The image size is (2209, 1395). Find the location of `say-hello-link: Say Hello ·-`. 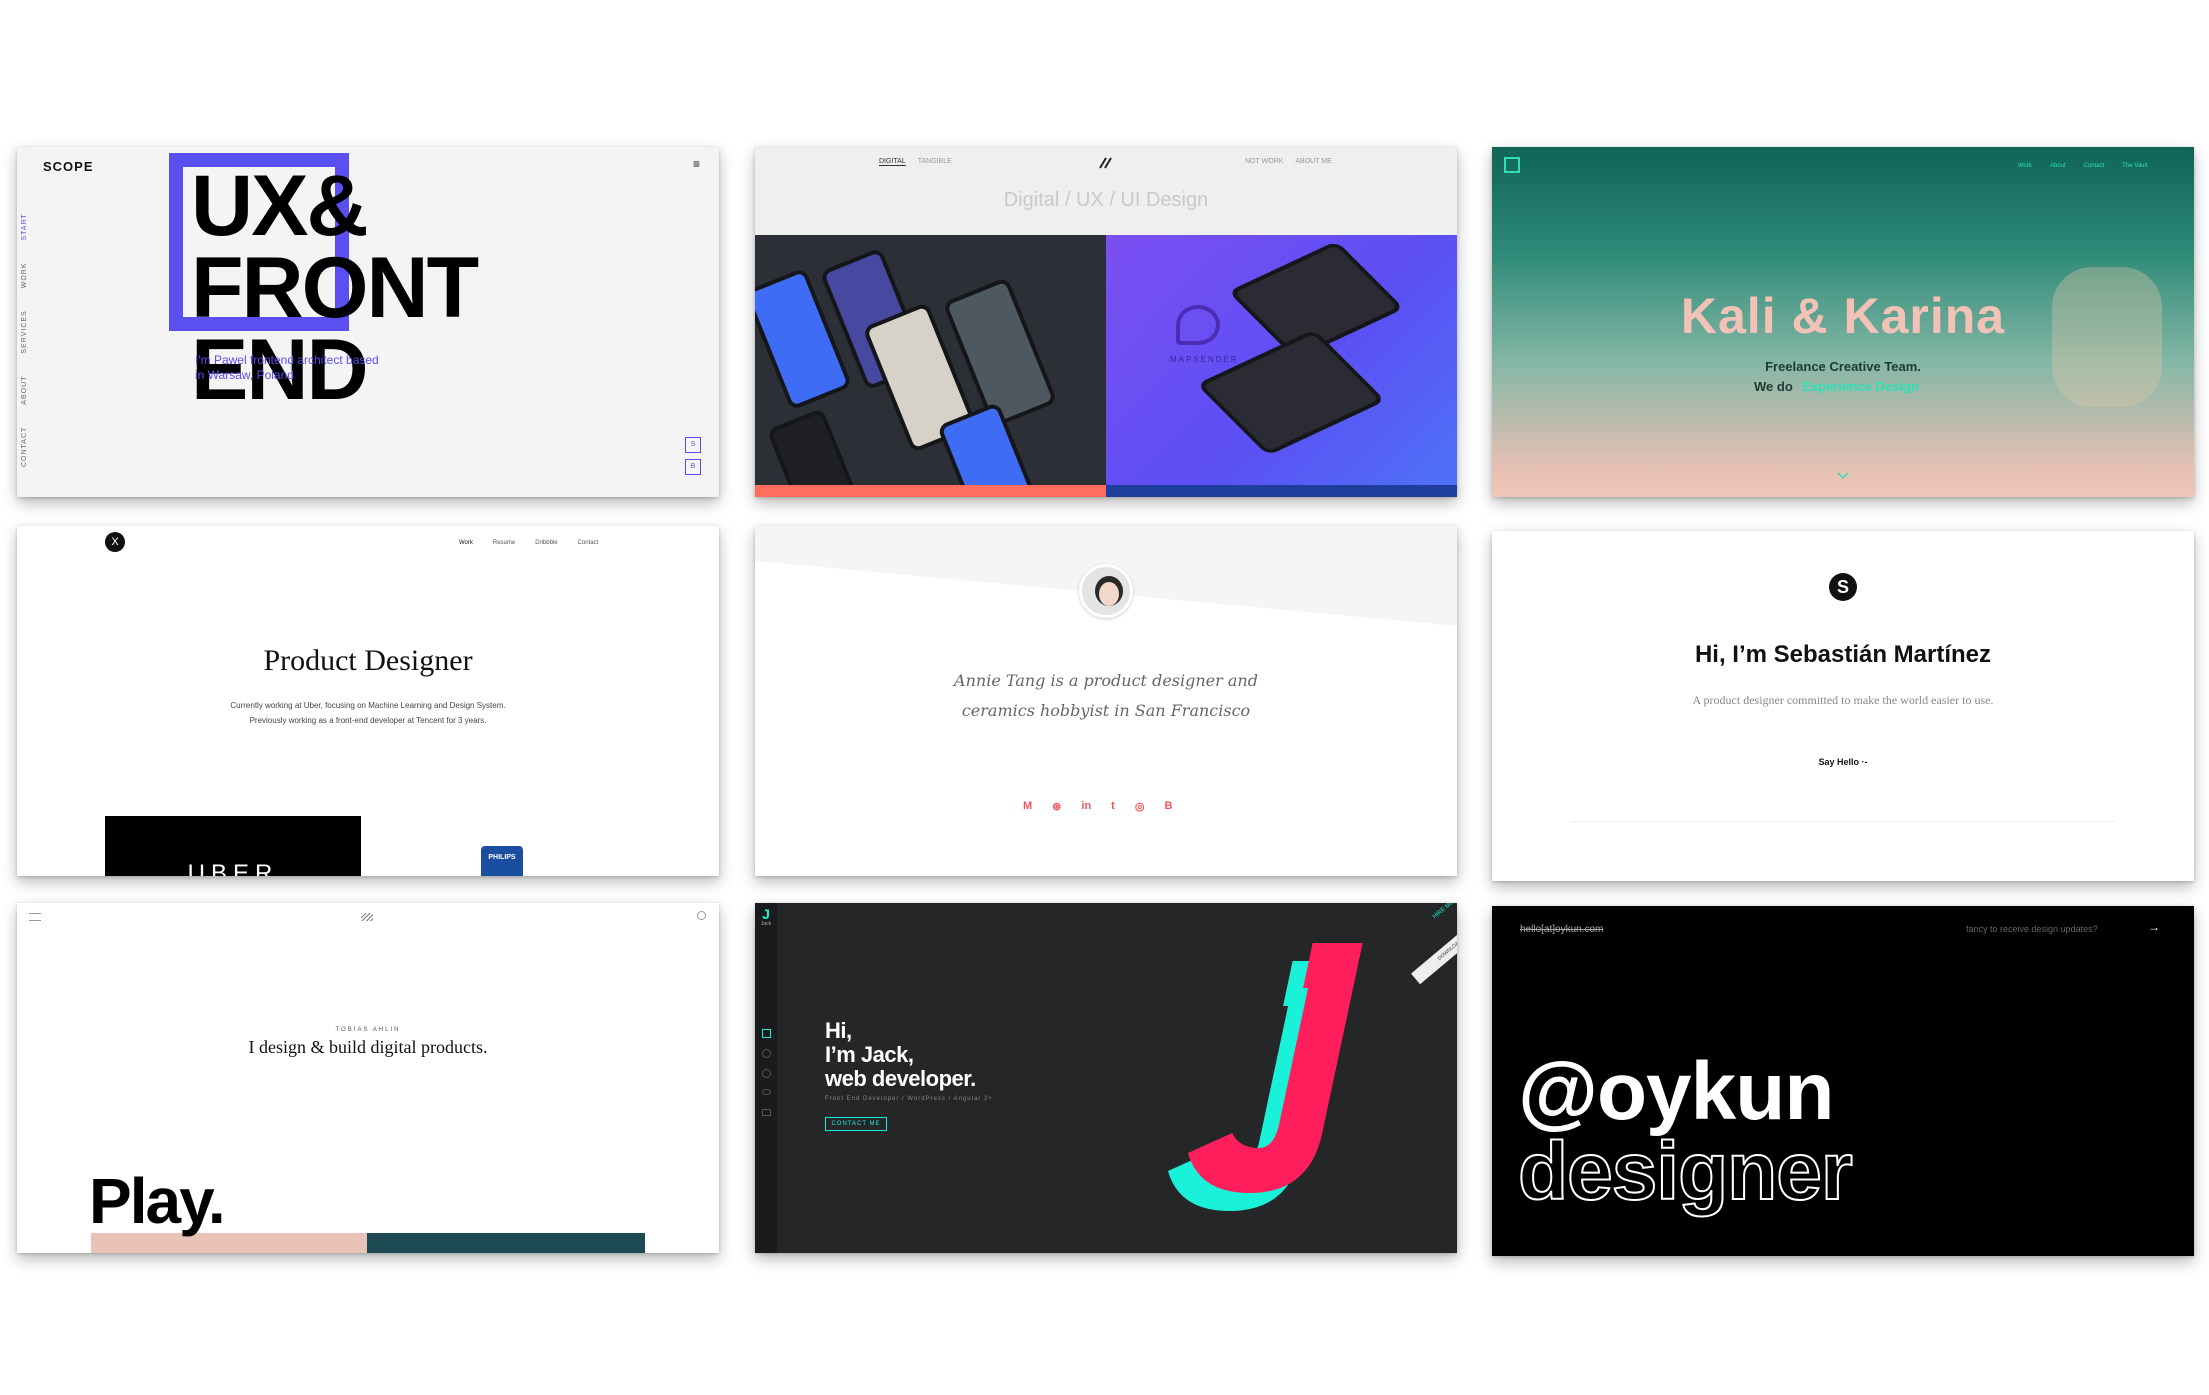

say-hello-link: Say Hello ·- is located at coordinates (1843, 762).